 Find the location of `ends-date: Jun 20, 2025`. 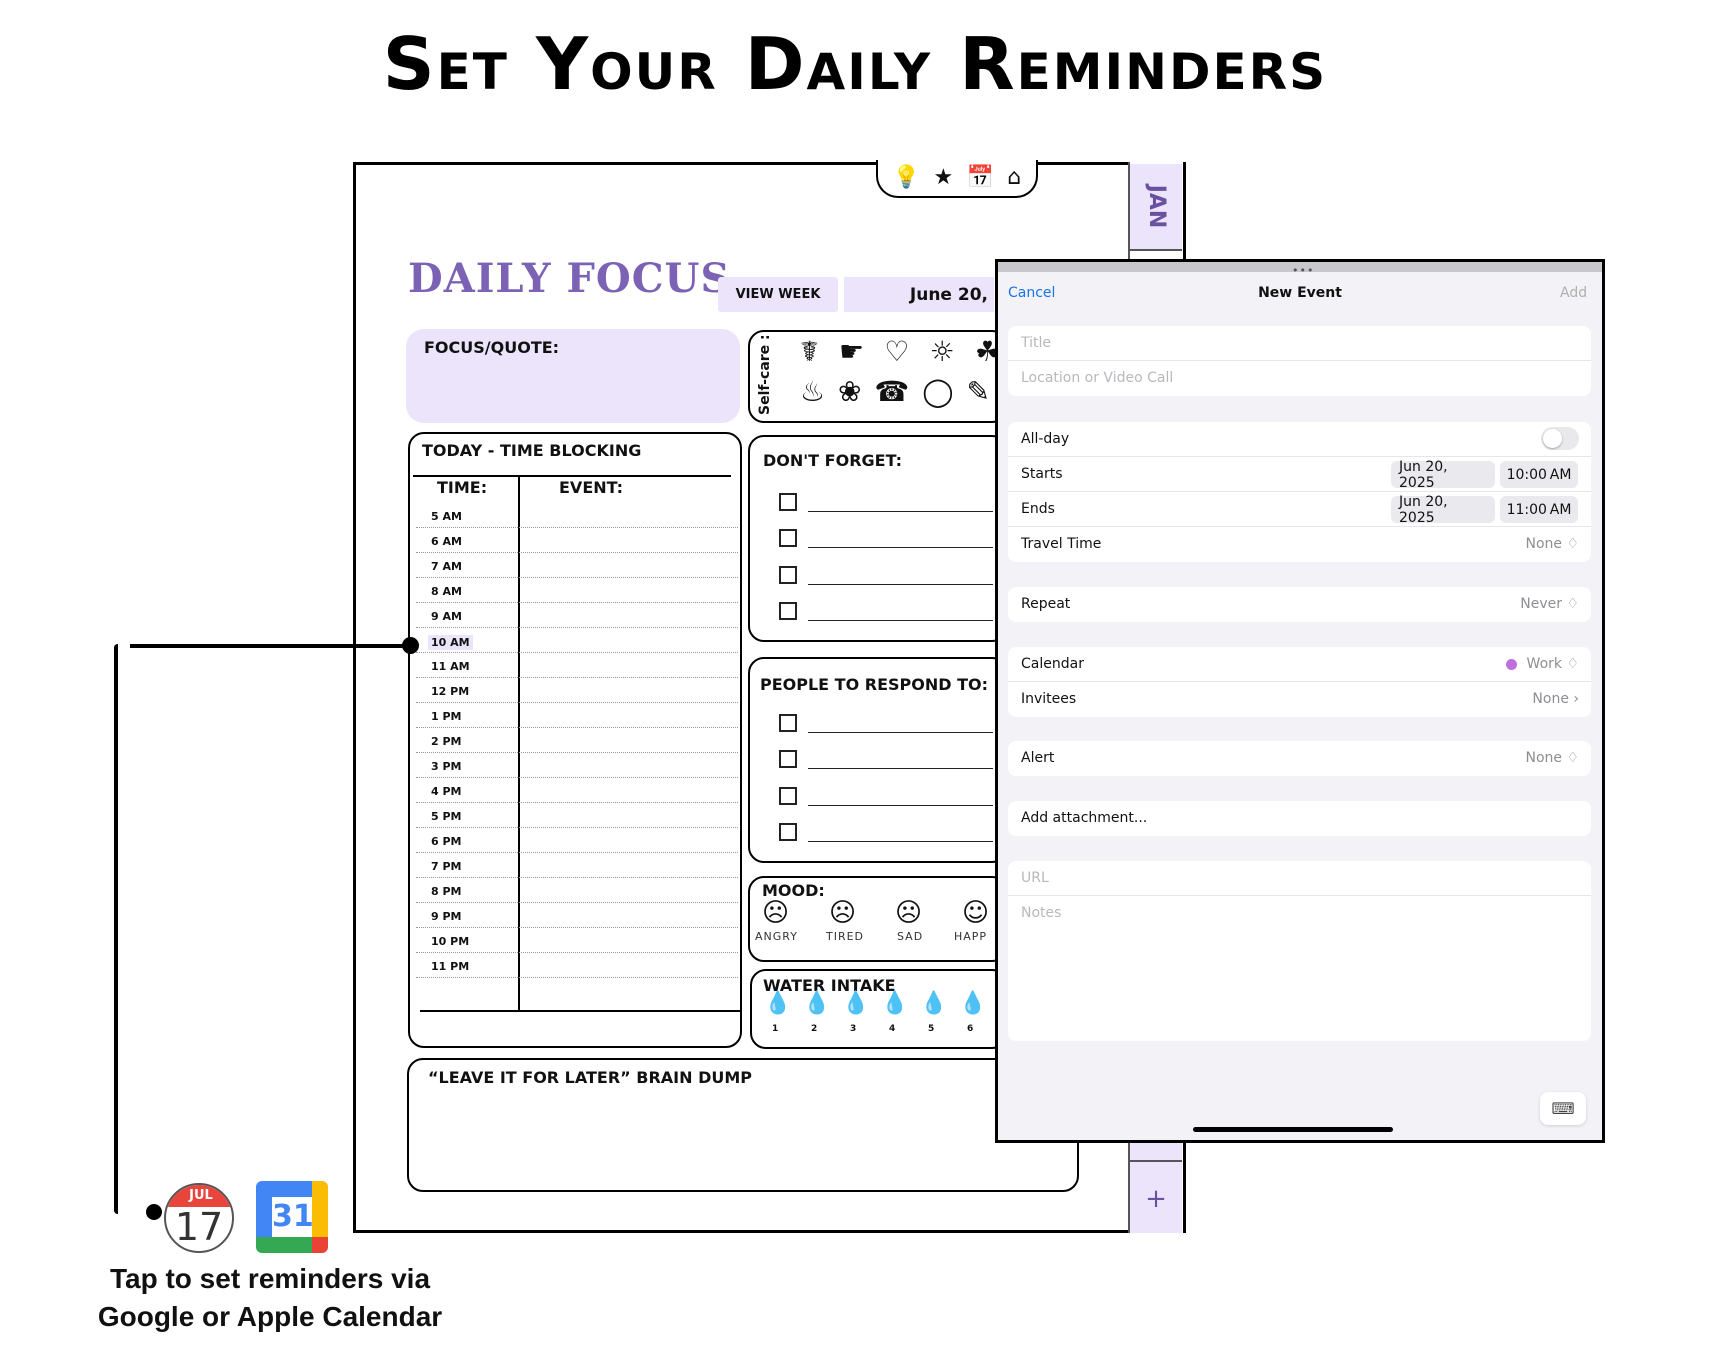

ends-date: Jun 20, 2025 is located at coordinates (1443, 510).